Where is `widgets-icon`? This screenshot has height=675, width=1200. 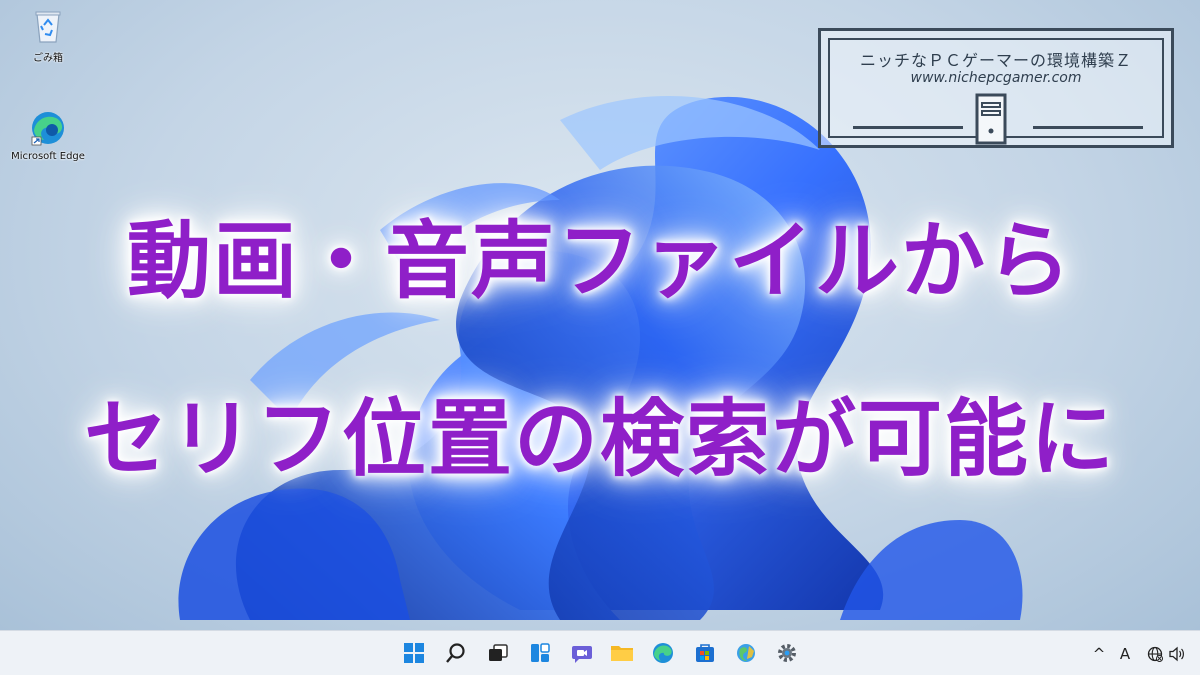
widgets-icon is located at coordinates (540, 652).